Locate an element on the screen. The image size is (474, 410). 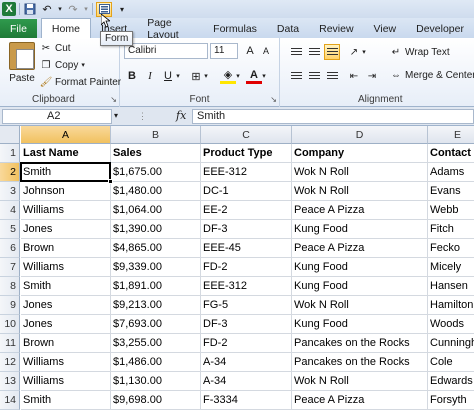
tab-home: Home is located at coordinates (65, 28).